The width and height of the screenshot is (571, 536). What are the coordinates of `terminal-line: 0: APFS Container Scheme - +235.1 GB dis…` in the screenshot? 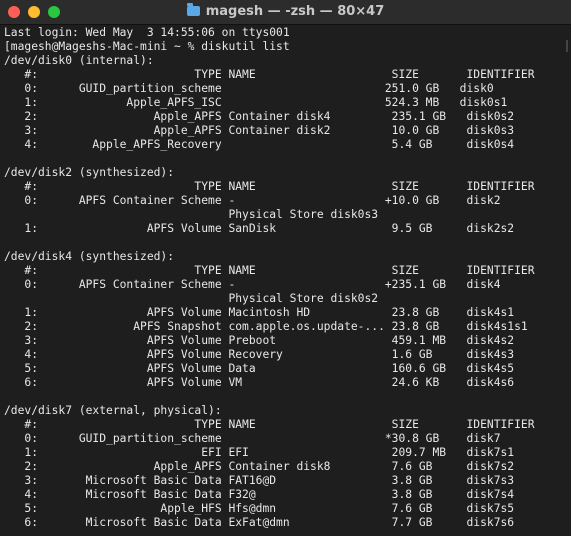 It's located at (252, 284).